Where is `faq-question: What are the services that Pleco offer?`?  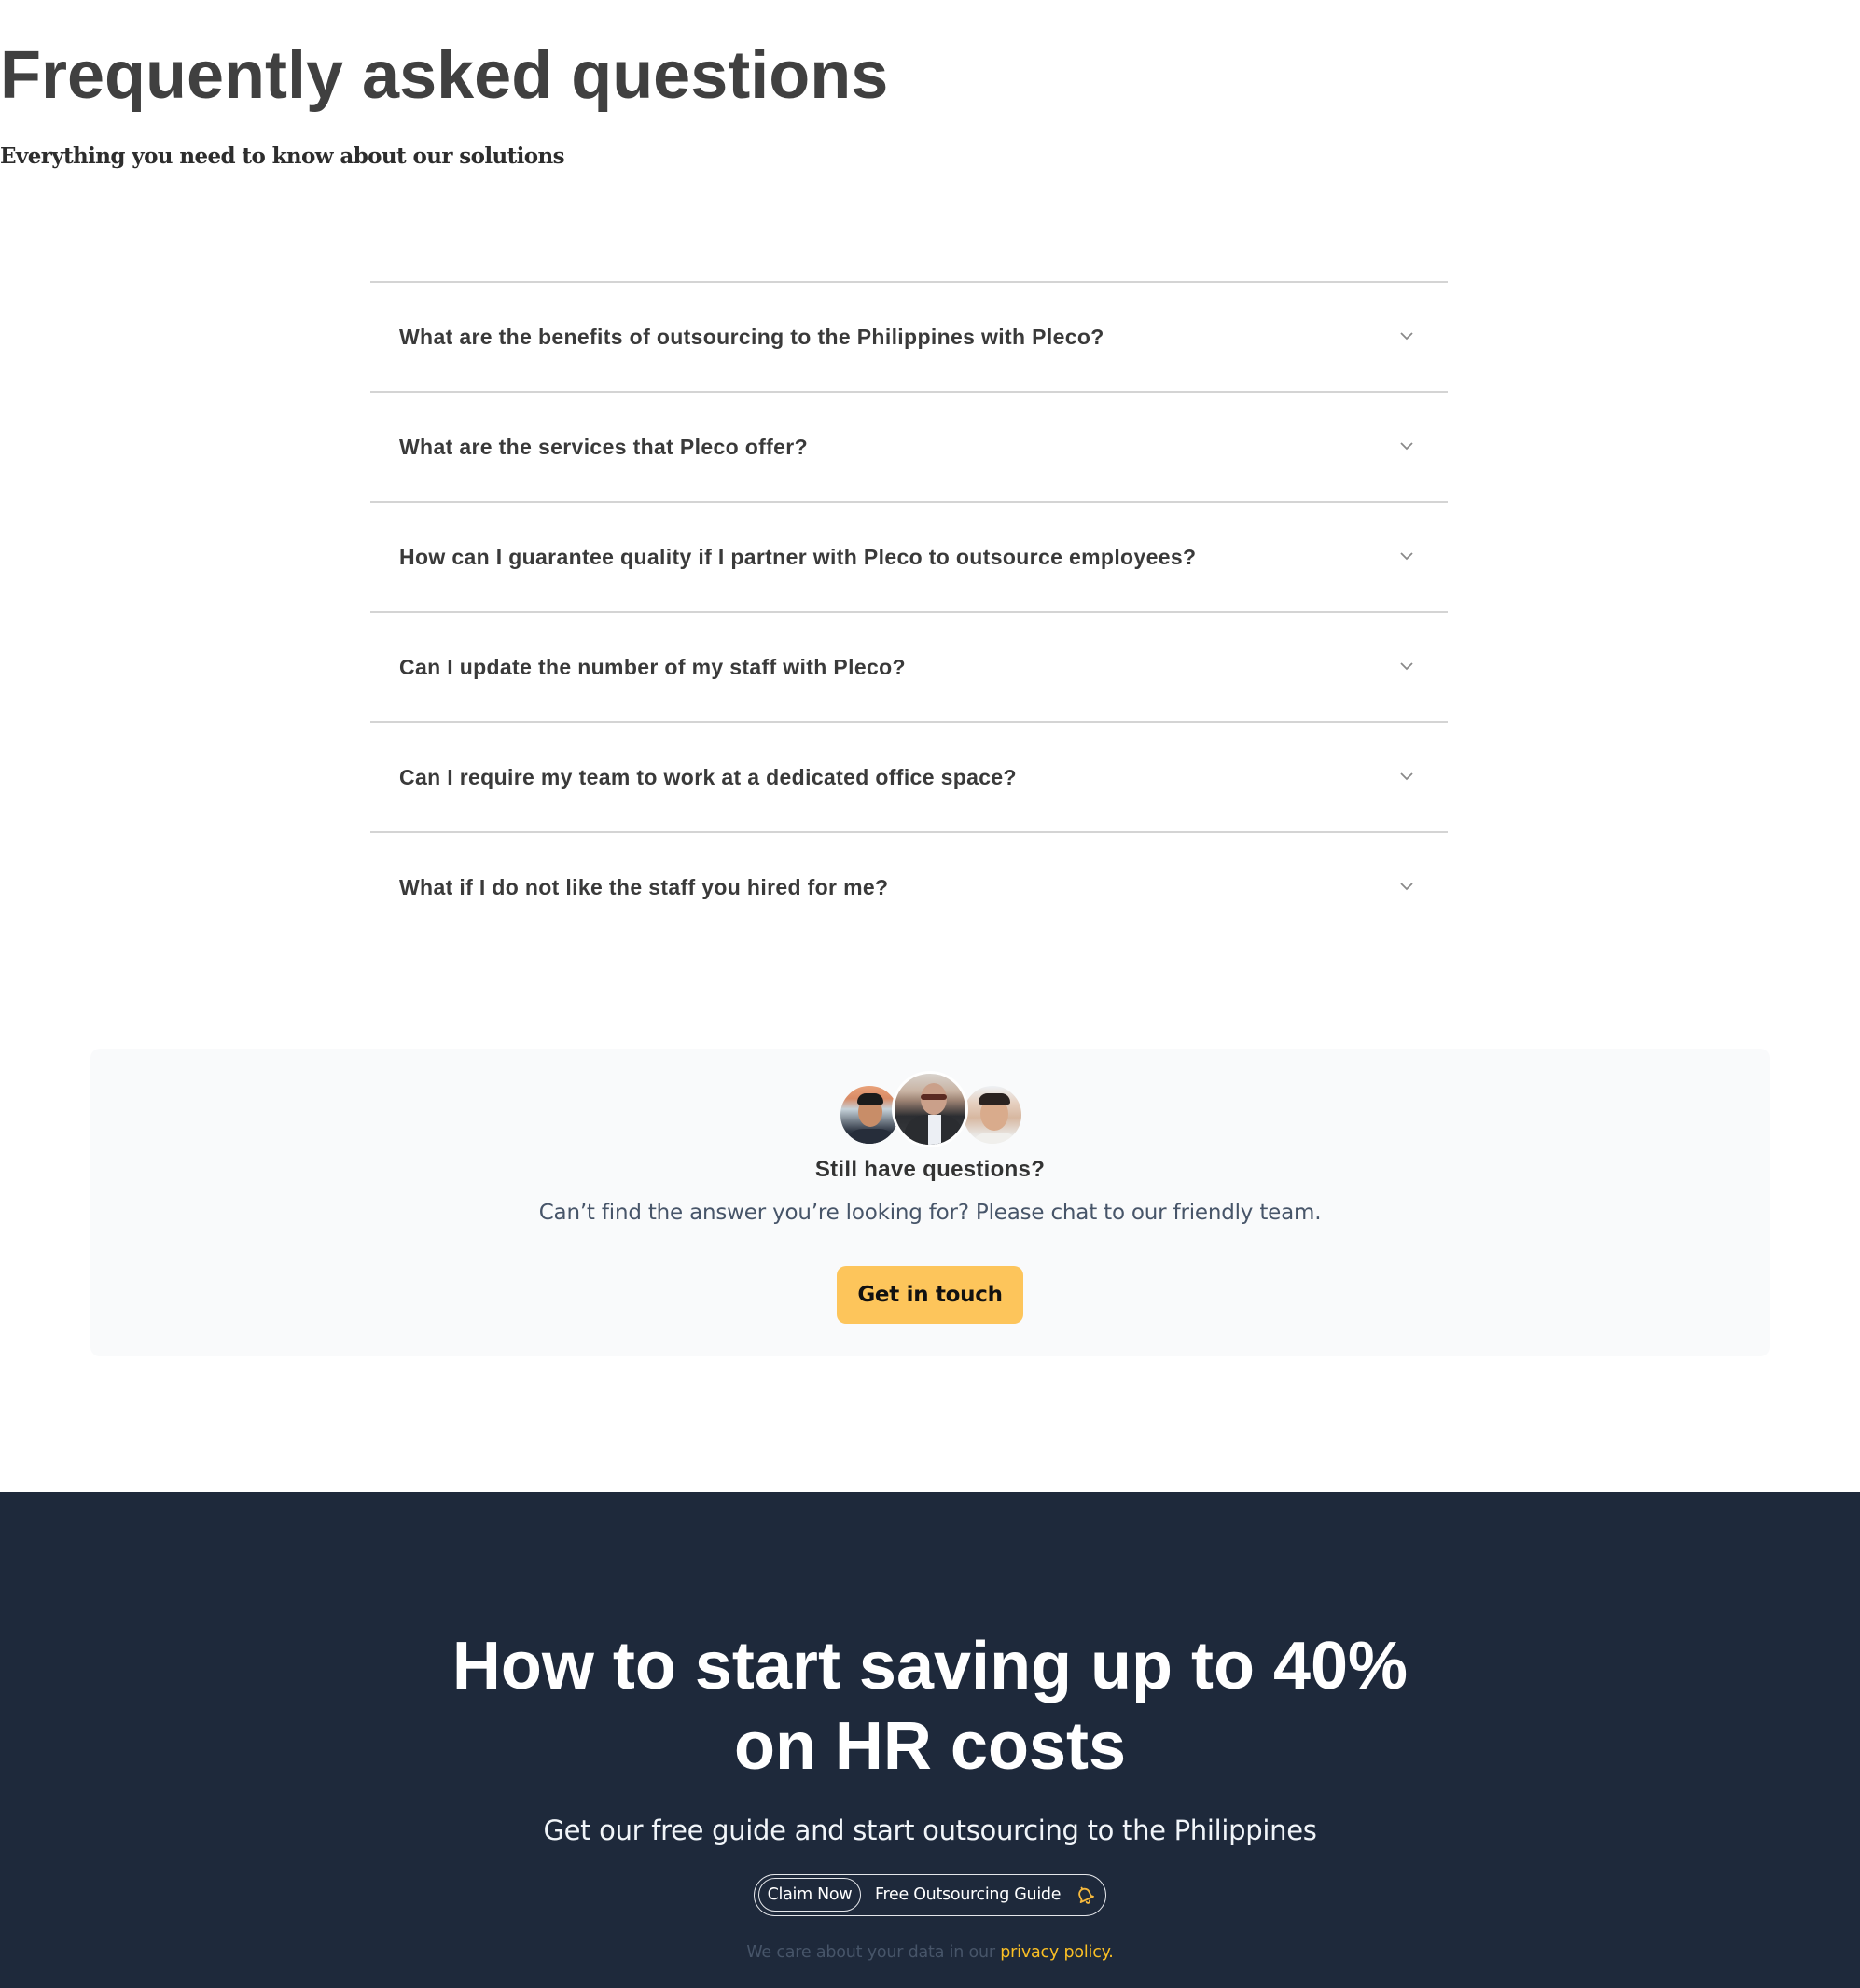
faq-question: What are the services that Pleco offer? is located at coordinates (604, 447).